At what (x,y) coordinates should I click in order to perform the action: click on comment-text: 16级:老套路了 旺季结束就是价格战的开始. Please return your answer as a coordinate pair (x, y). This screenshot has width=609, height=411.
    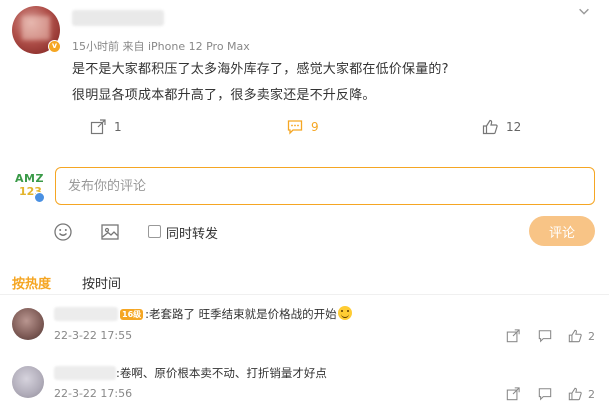
    Looking at the image, I should click on (236, 314).